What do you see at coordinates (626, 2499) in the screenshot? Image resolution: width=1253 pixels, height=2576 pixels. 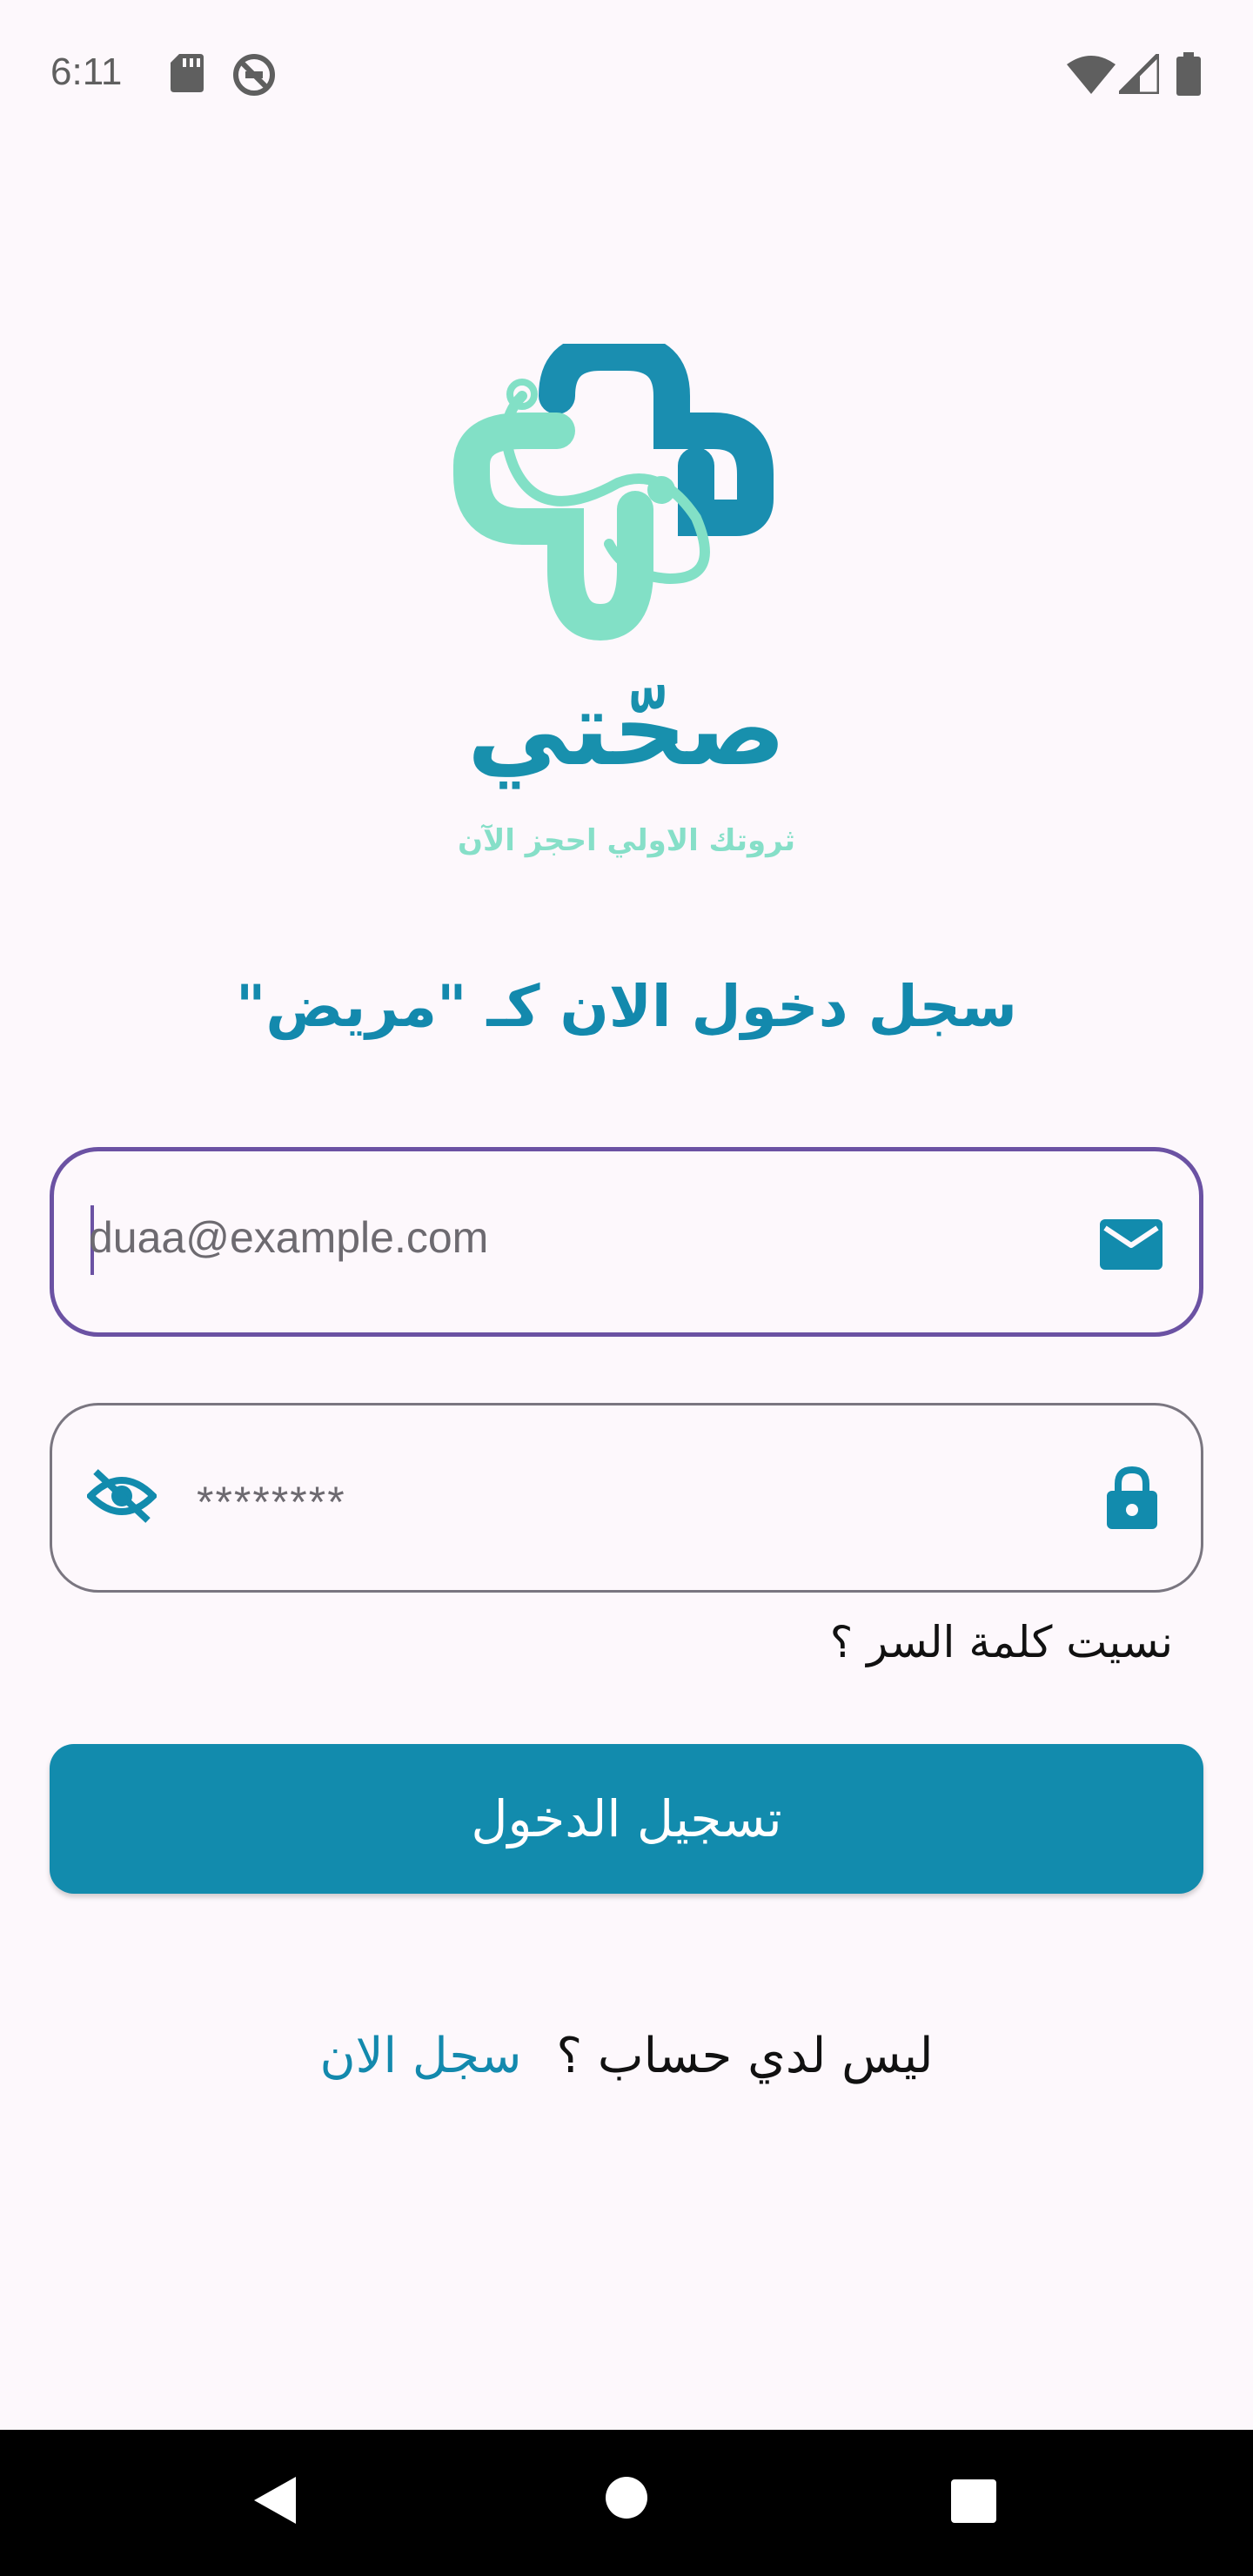 I see `home-icon` at bounding box center [626, 2499].